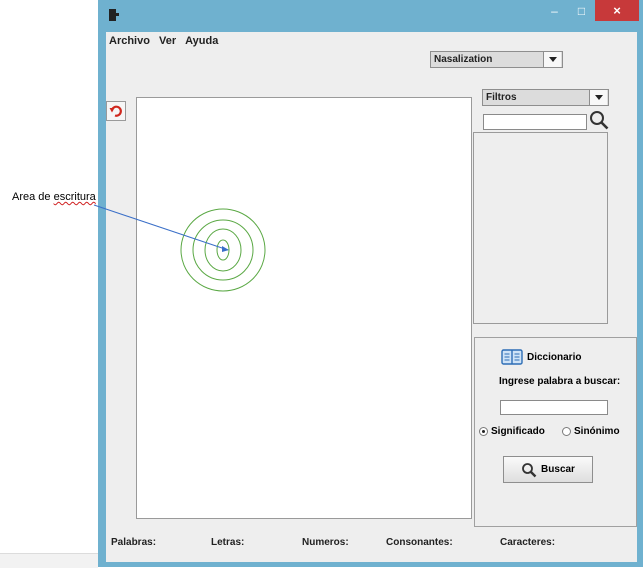  I want to click on undo-arrow-icon, so click(115, 111).